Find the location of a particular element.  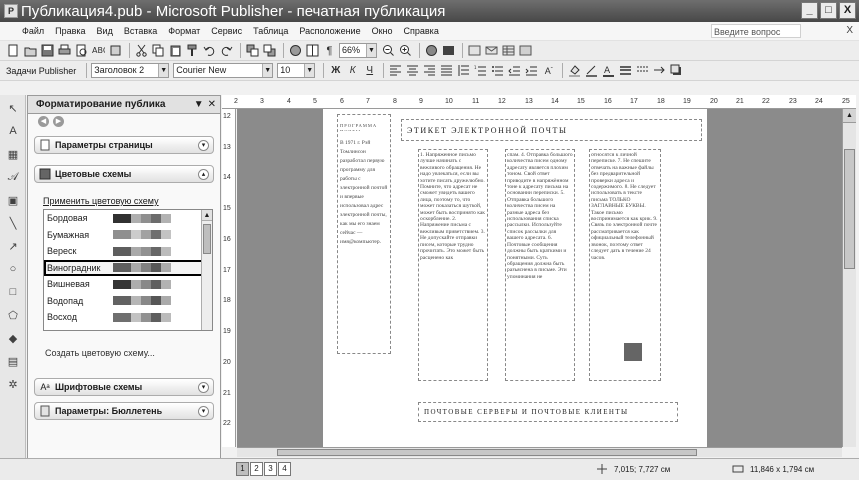

send-to-back-icon is located at coordinates (269, 50).